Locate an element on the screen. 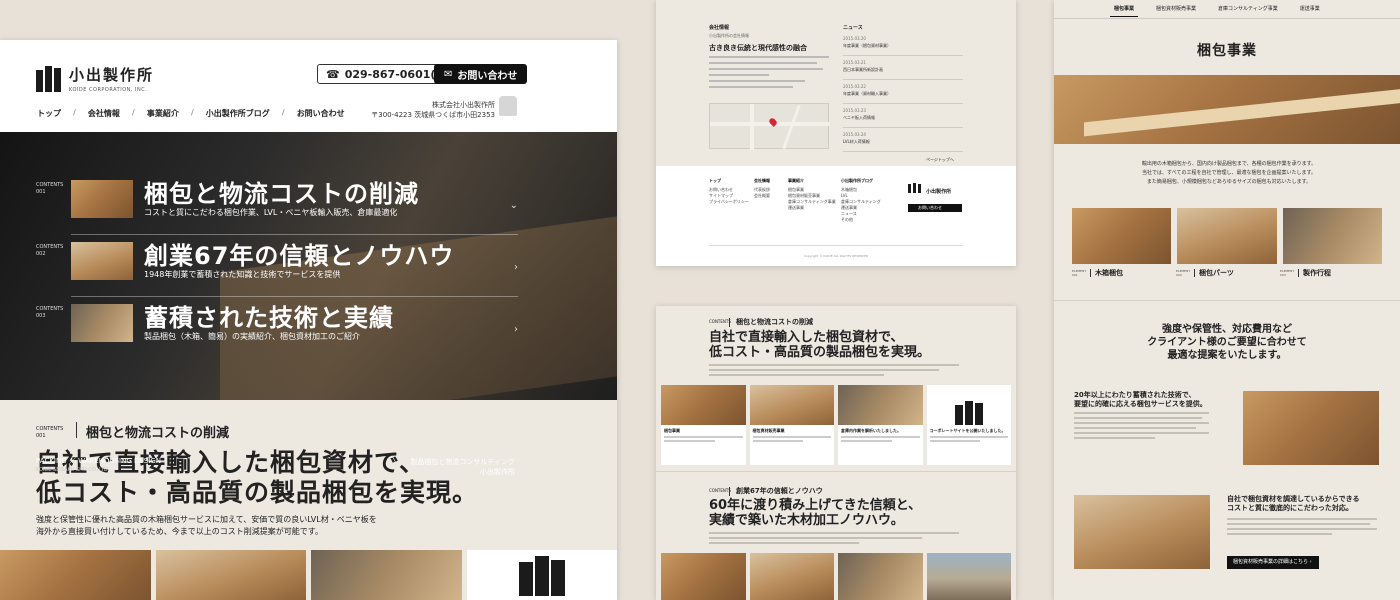  news-text: 西日本事業所新設計画 is located at coordinates (863, 69).